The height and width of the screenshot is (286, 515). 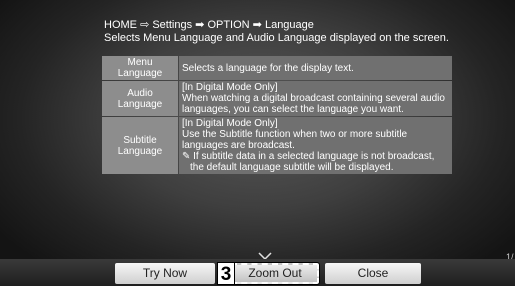 I want to click on breadcrumb-option: OPTION, so click(x=228, y=25).